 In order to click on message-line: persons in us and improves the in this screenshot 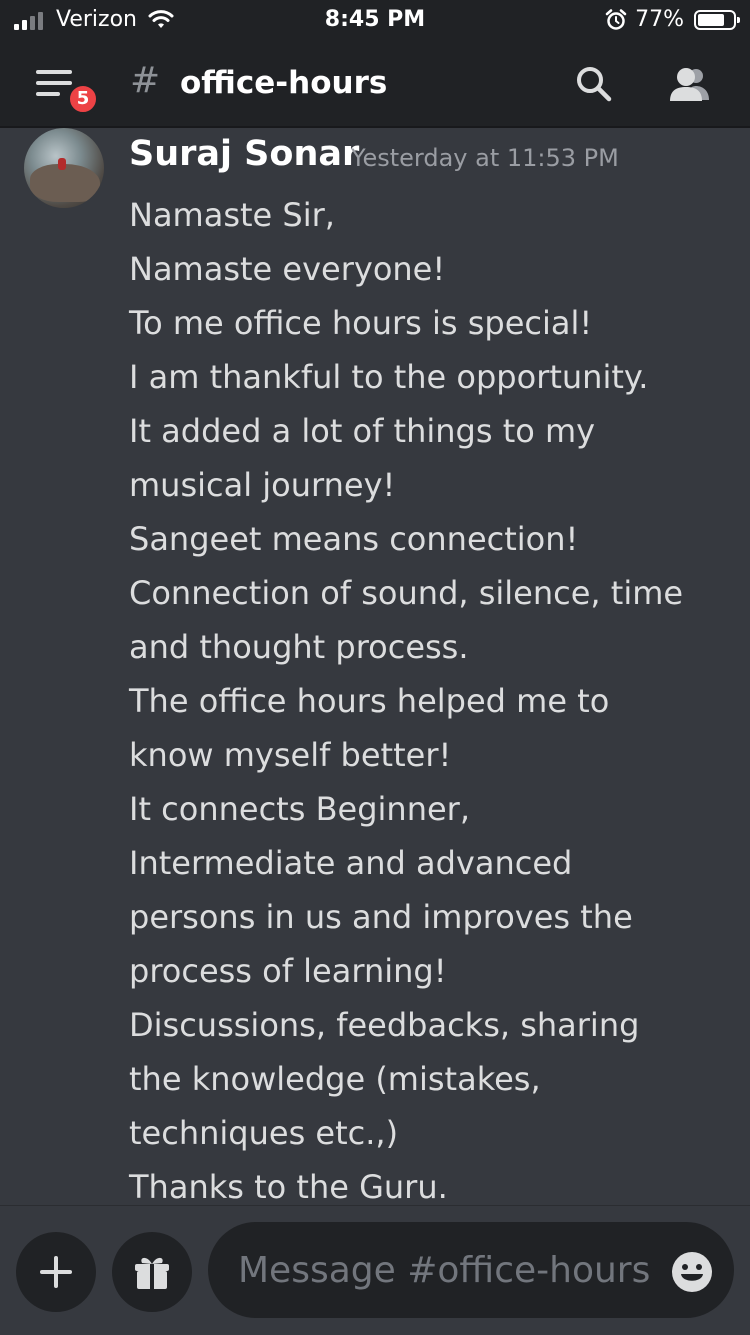, I will do `click(381, 917)`.